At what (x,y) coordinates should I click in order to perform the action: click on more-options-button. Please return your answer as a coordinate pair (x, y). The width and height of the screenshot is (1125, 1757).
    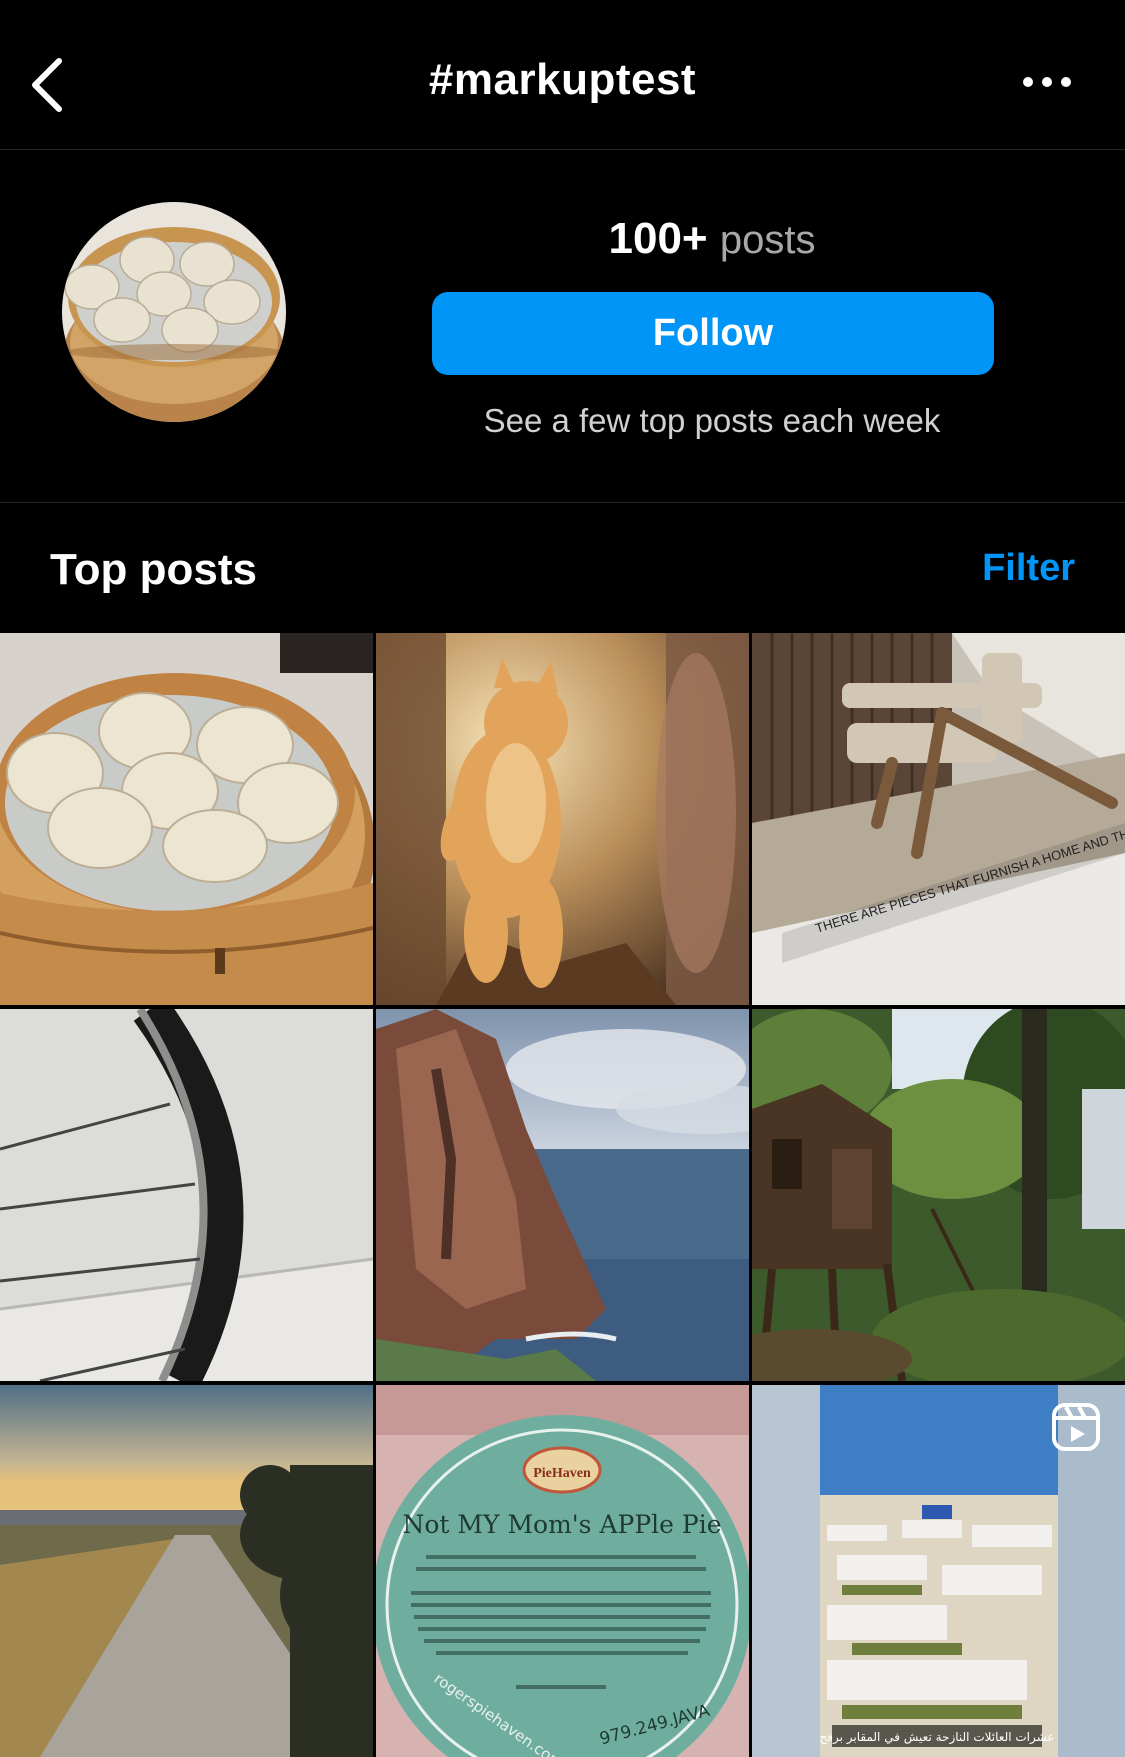
    Looking at the image, I should click on (1047, 82).